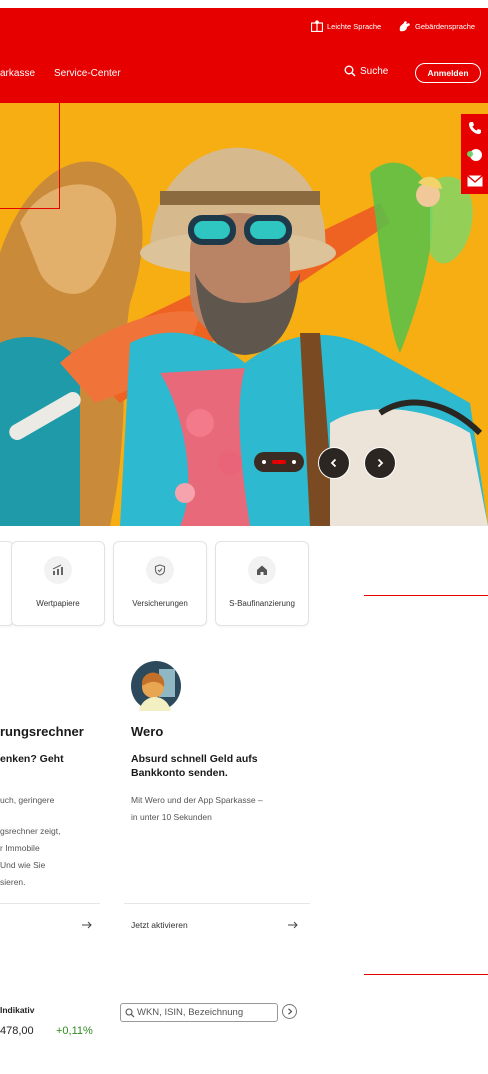 This screenshot has height=1074, width=488. What do you see at coordinates (317, 26) in the screenshot?
I see `easy-language-icon` at bounding box center [317, 26].